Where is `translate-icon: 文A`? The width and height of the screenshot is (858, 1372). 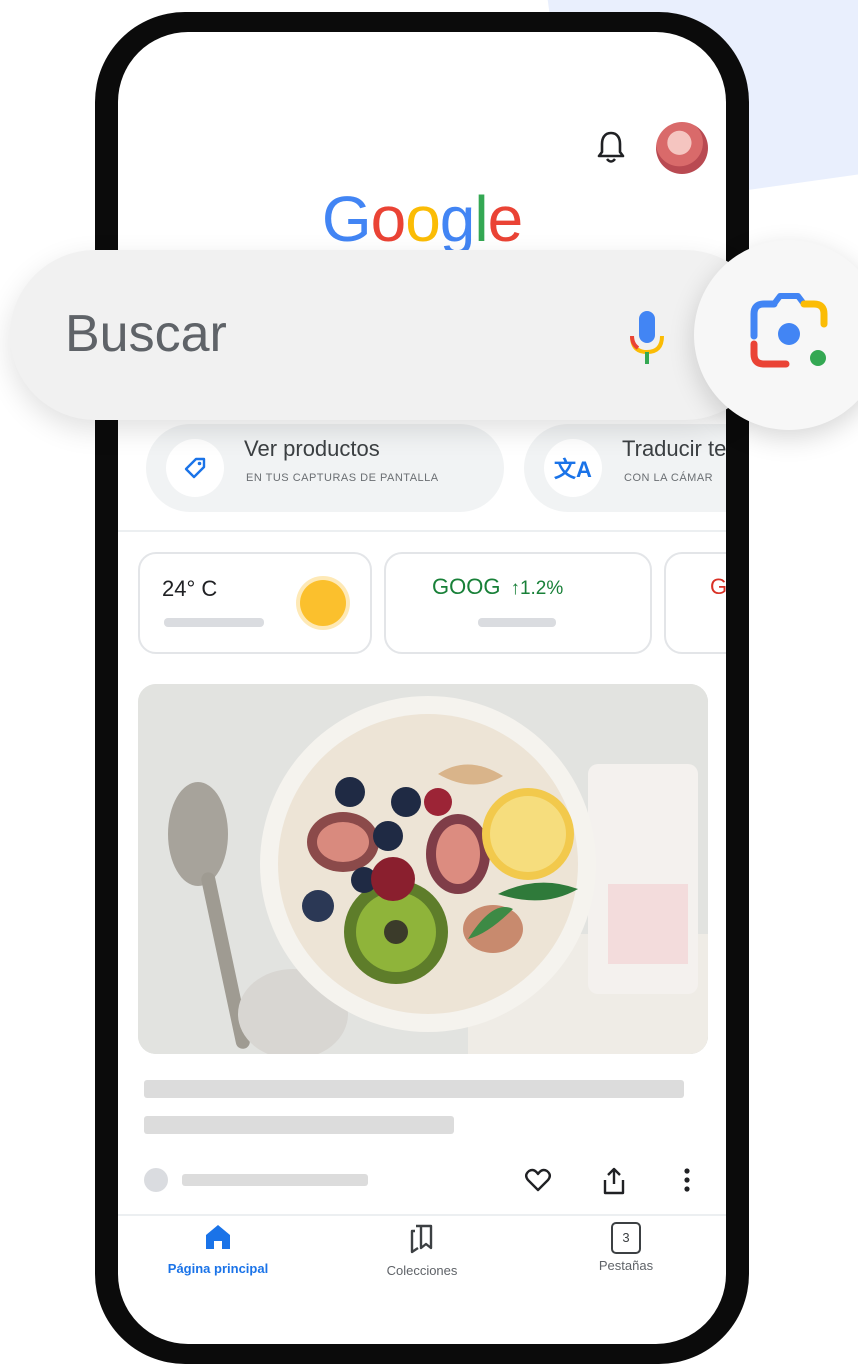 translate-icon: 文A is located at coordinates (573, 468).